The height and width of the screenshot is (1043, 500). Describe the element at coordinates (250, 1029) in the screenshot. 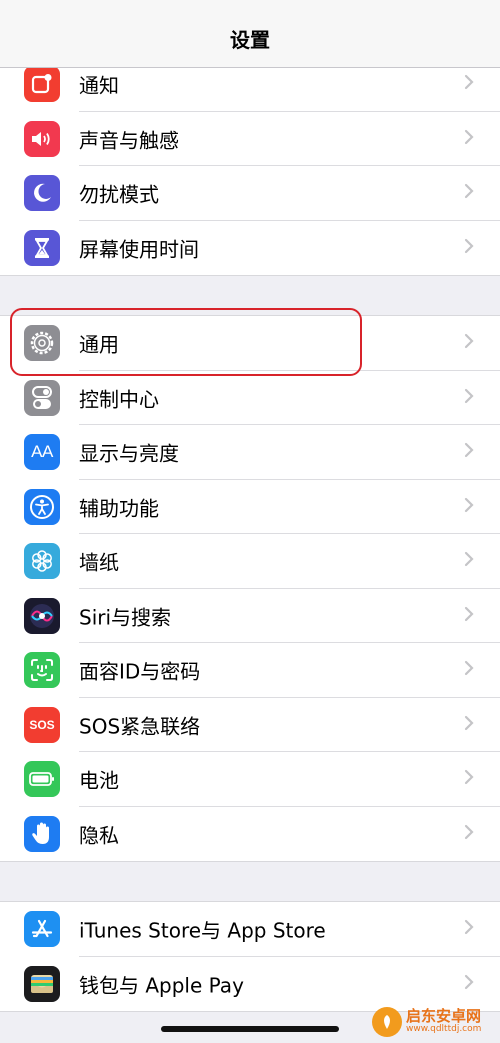

I see `home-indicator` at that location.